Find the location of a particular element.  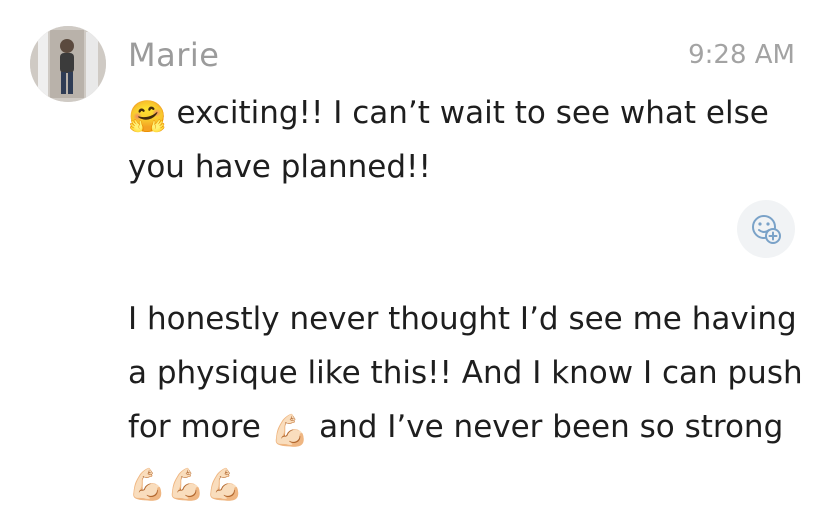

user-photo-avatar-icon is located at coordinates (68, 64).